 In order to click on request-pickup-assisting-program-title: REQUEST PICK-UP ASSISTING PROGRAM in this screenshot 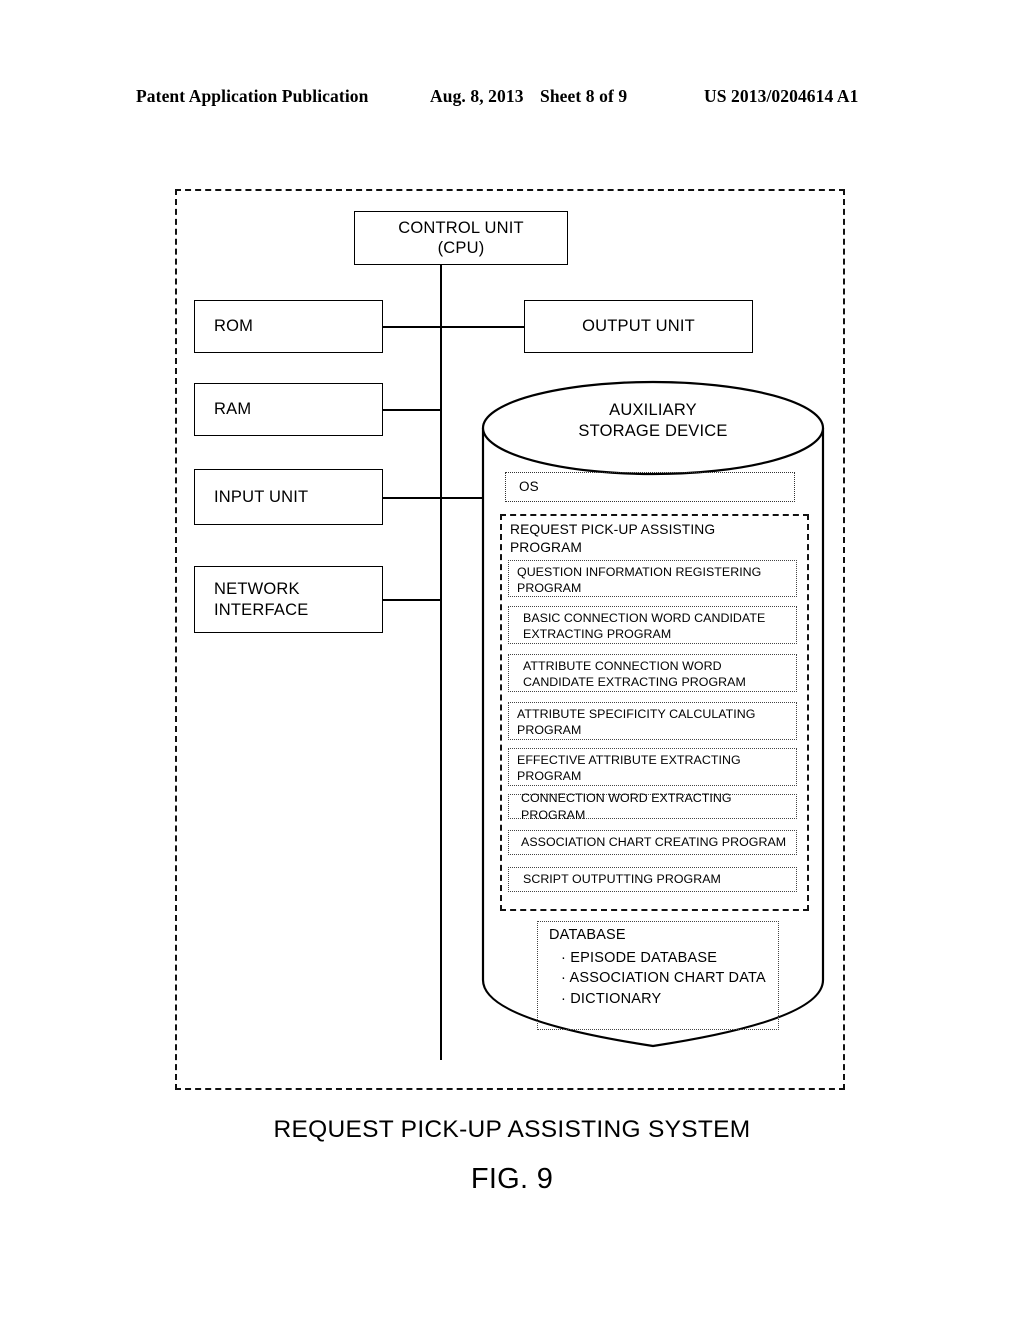, I will do `click(635, 538)`.